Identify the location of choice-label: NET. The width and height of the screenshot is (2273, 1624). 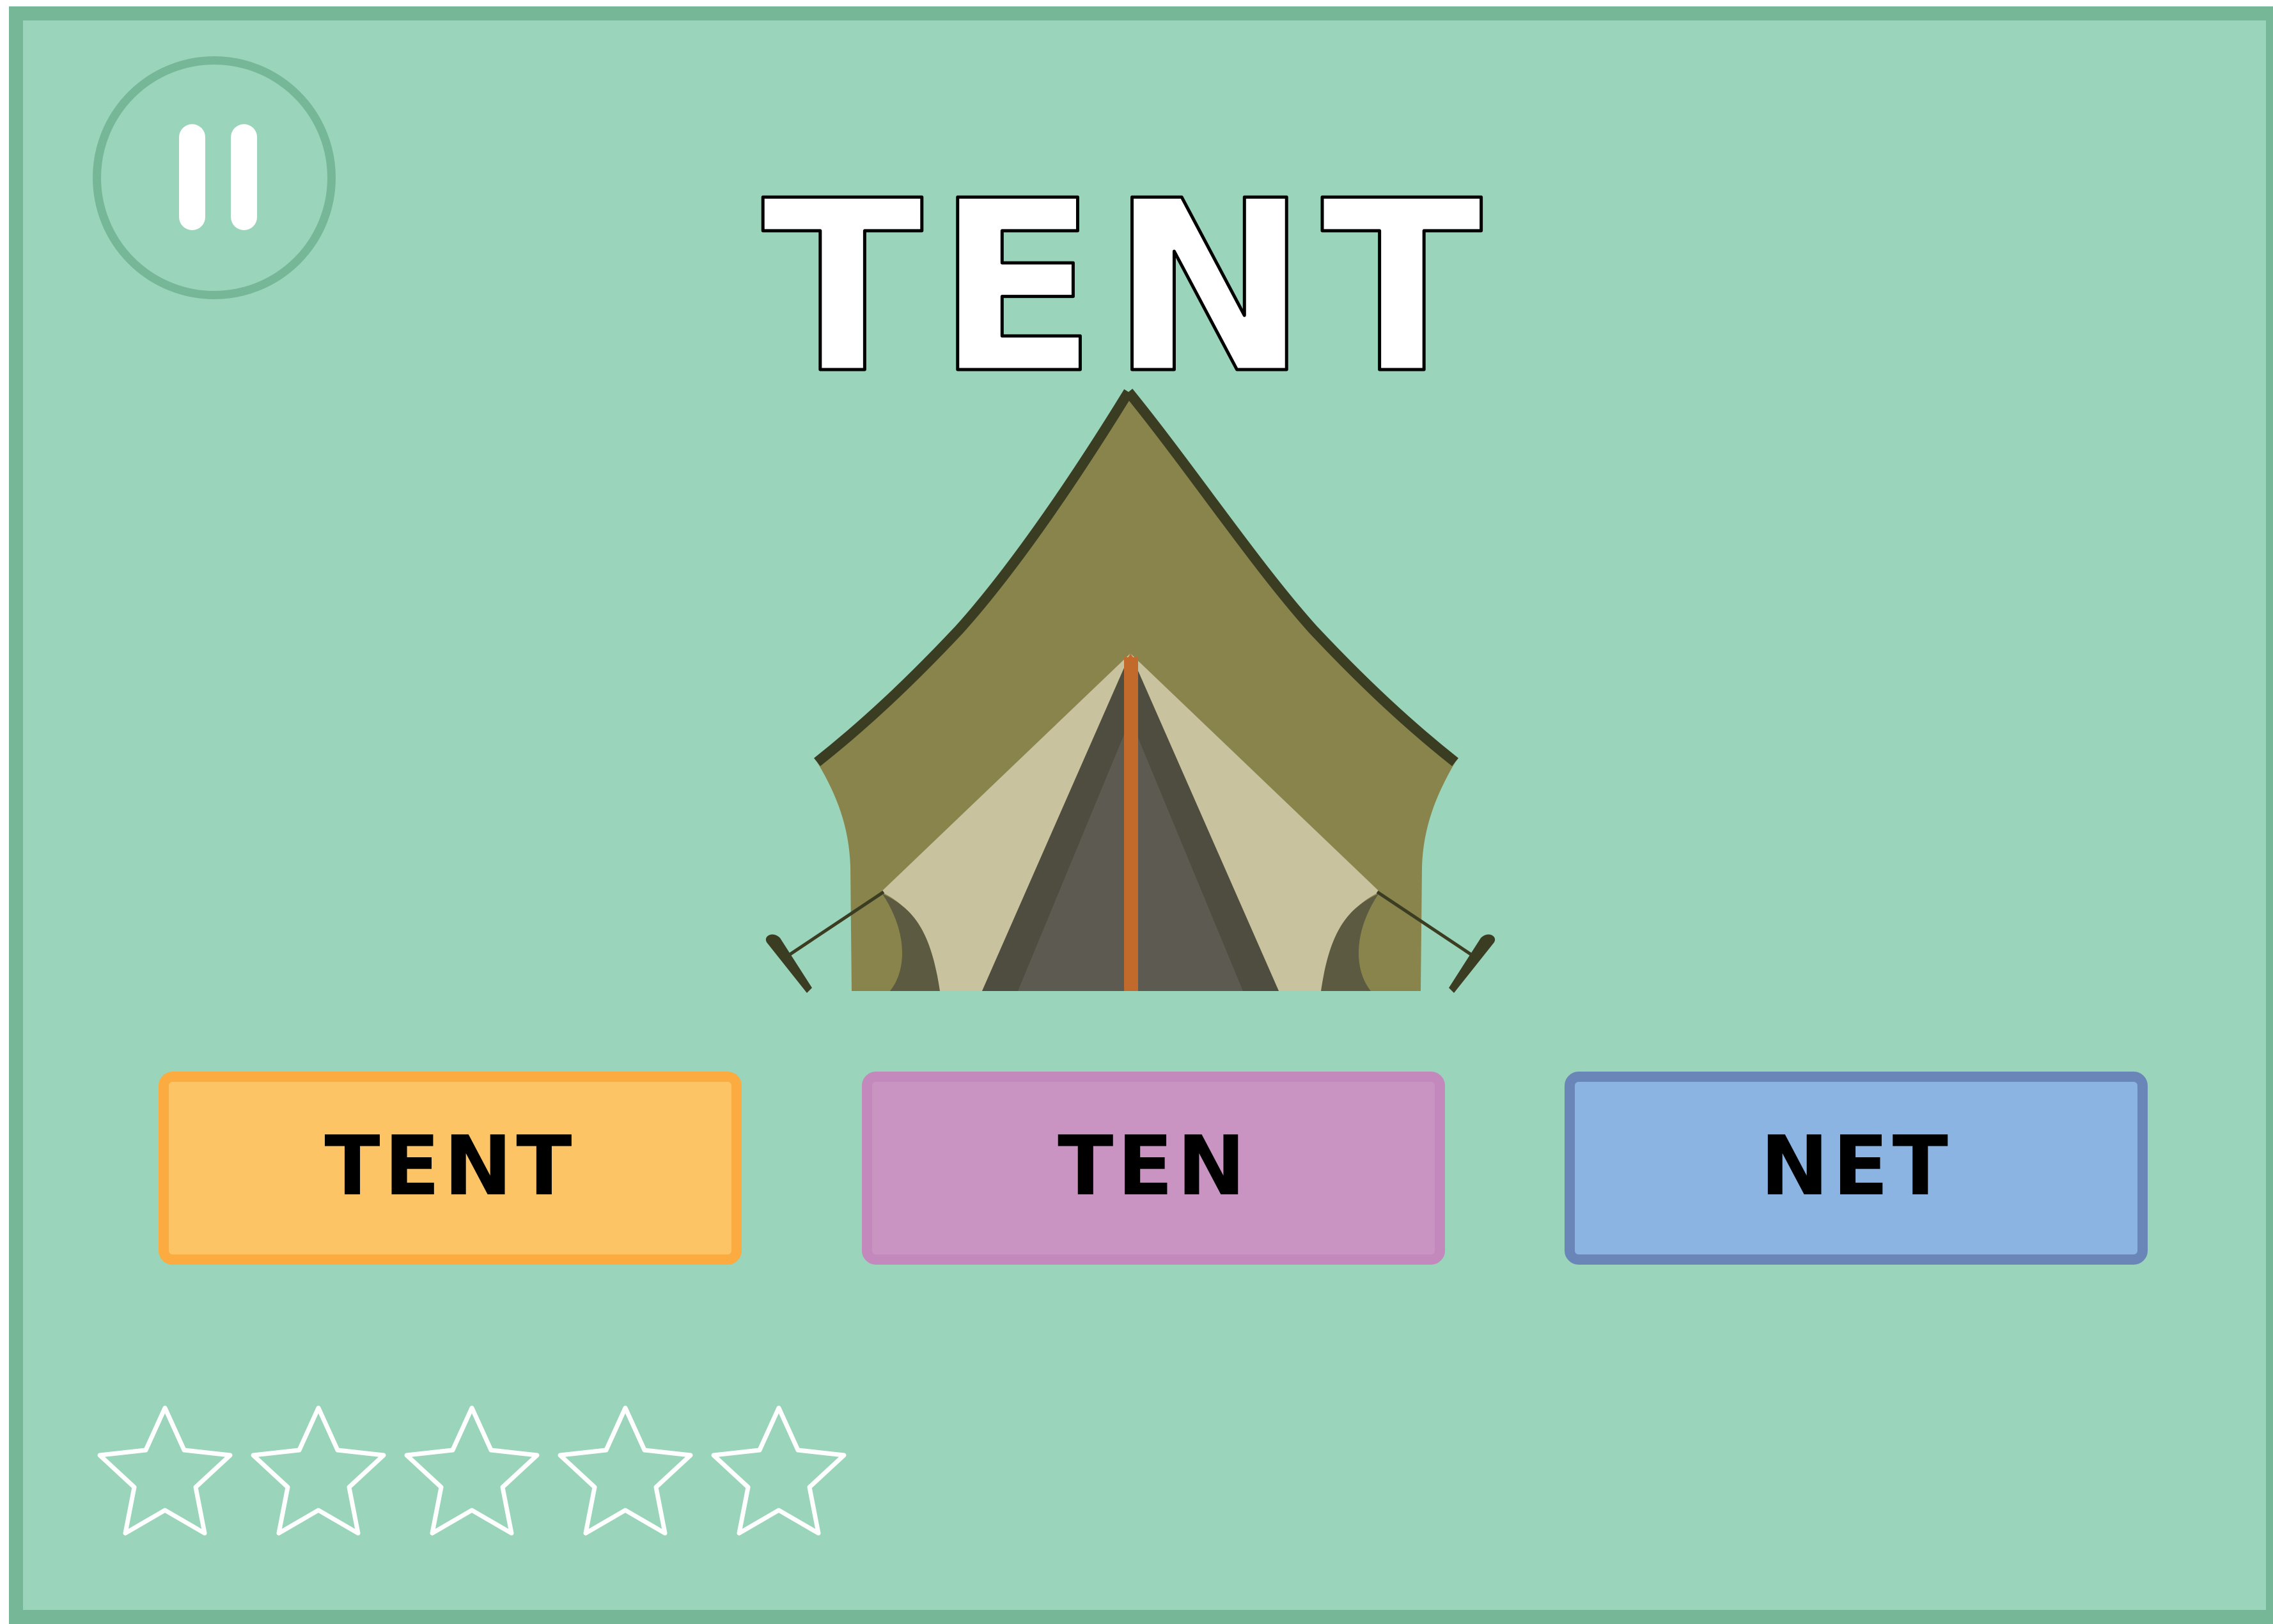
(1856, 1166).